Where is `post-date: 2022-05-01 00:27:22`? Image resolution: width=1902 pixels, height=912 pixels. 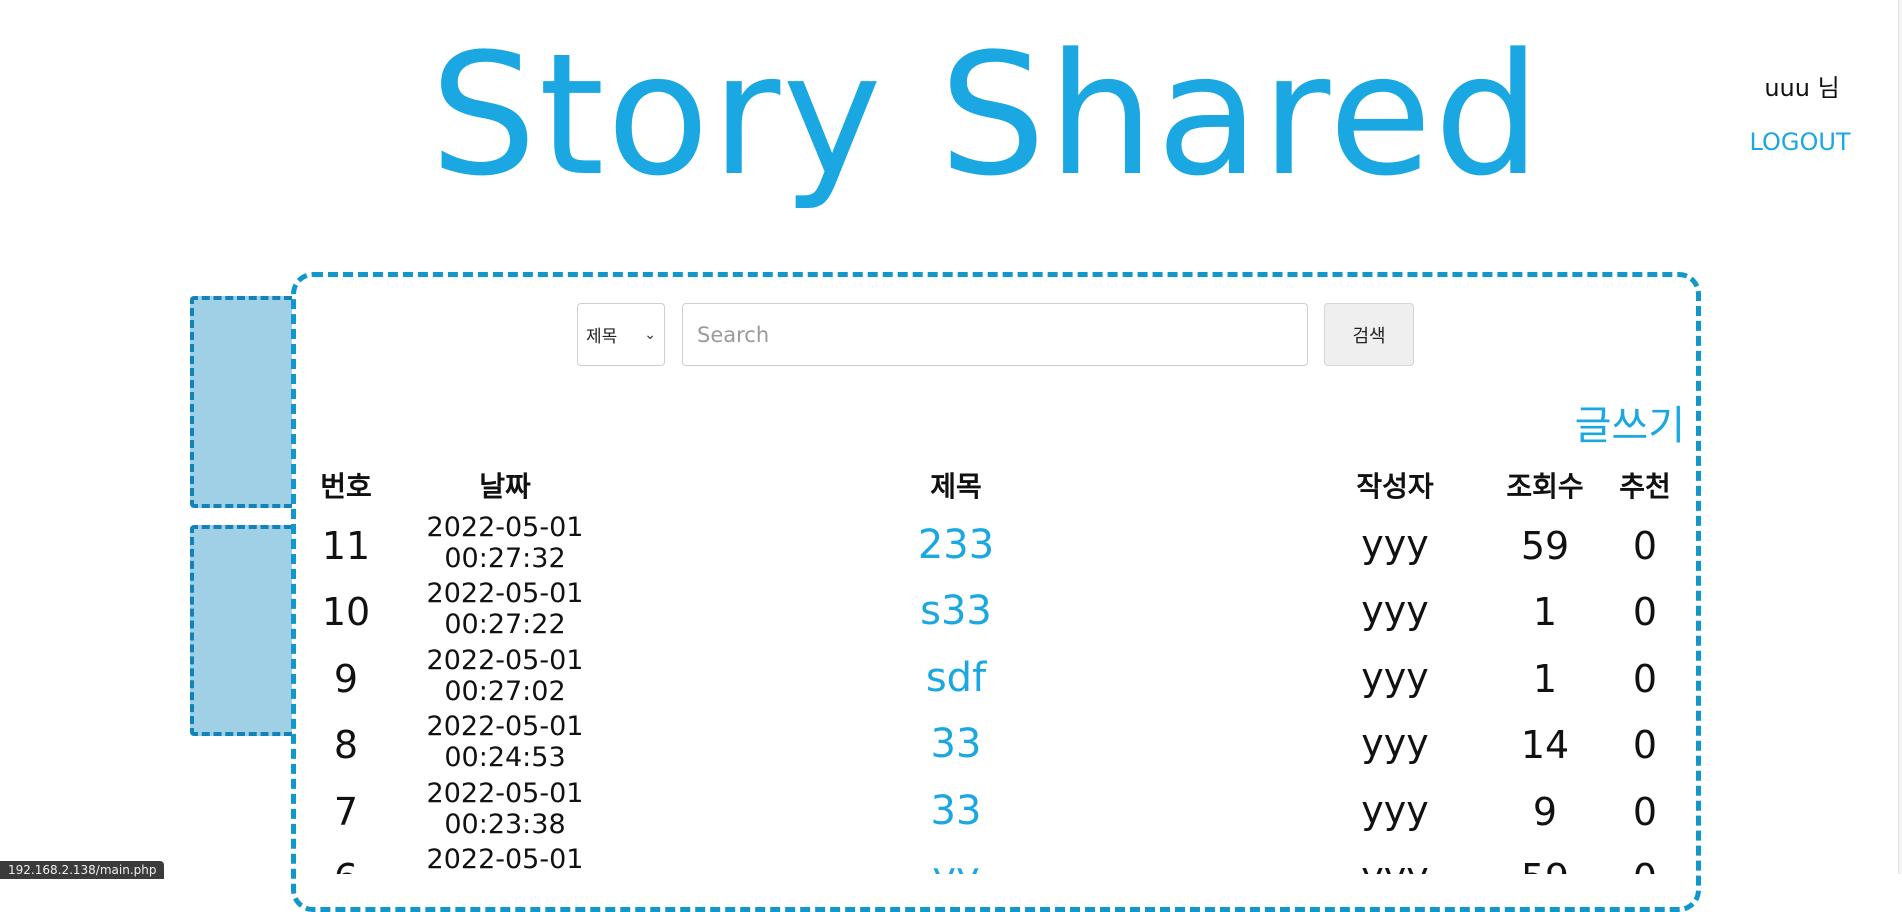 post-date: 2022-05-01 00:27:22 is located at coordinates (505, 609).